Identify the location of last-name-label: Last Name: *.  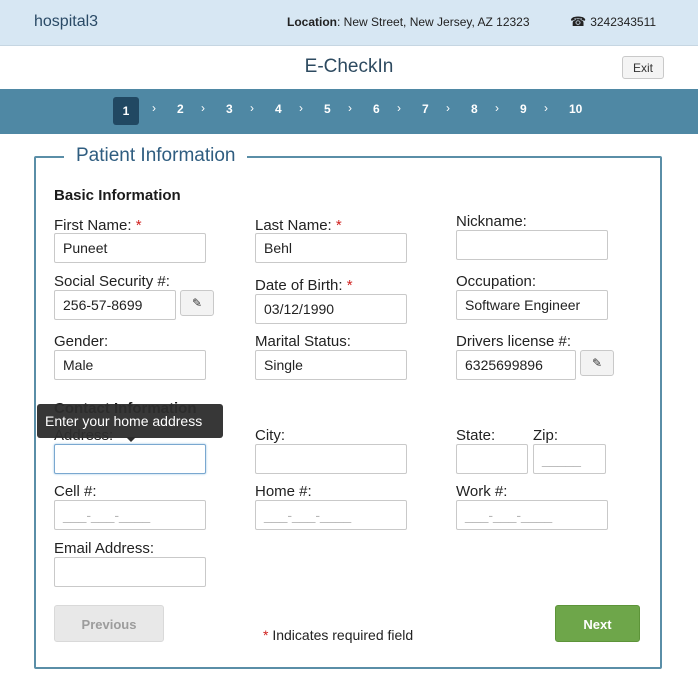
(298, 225).